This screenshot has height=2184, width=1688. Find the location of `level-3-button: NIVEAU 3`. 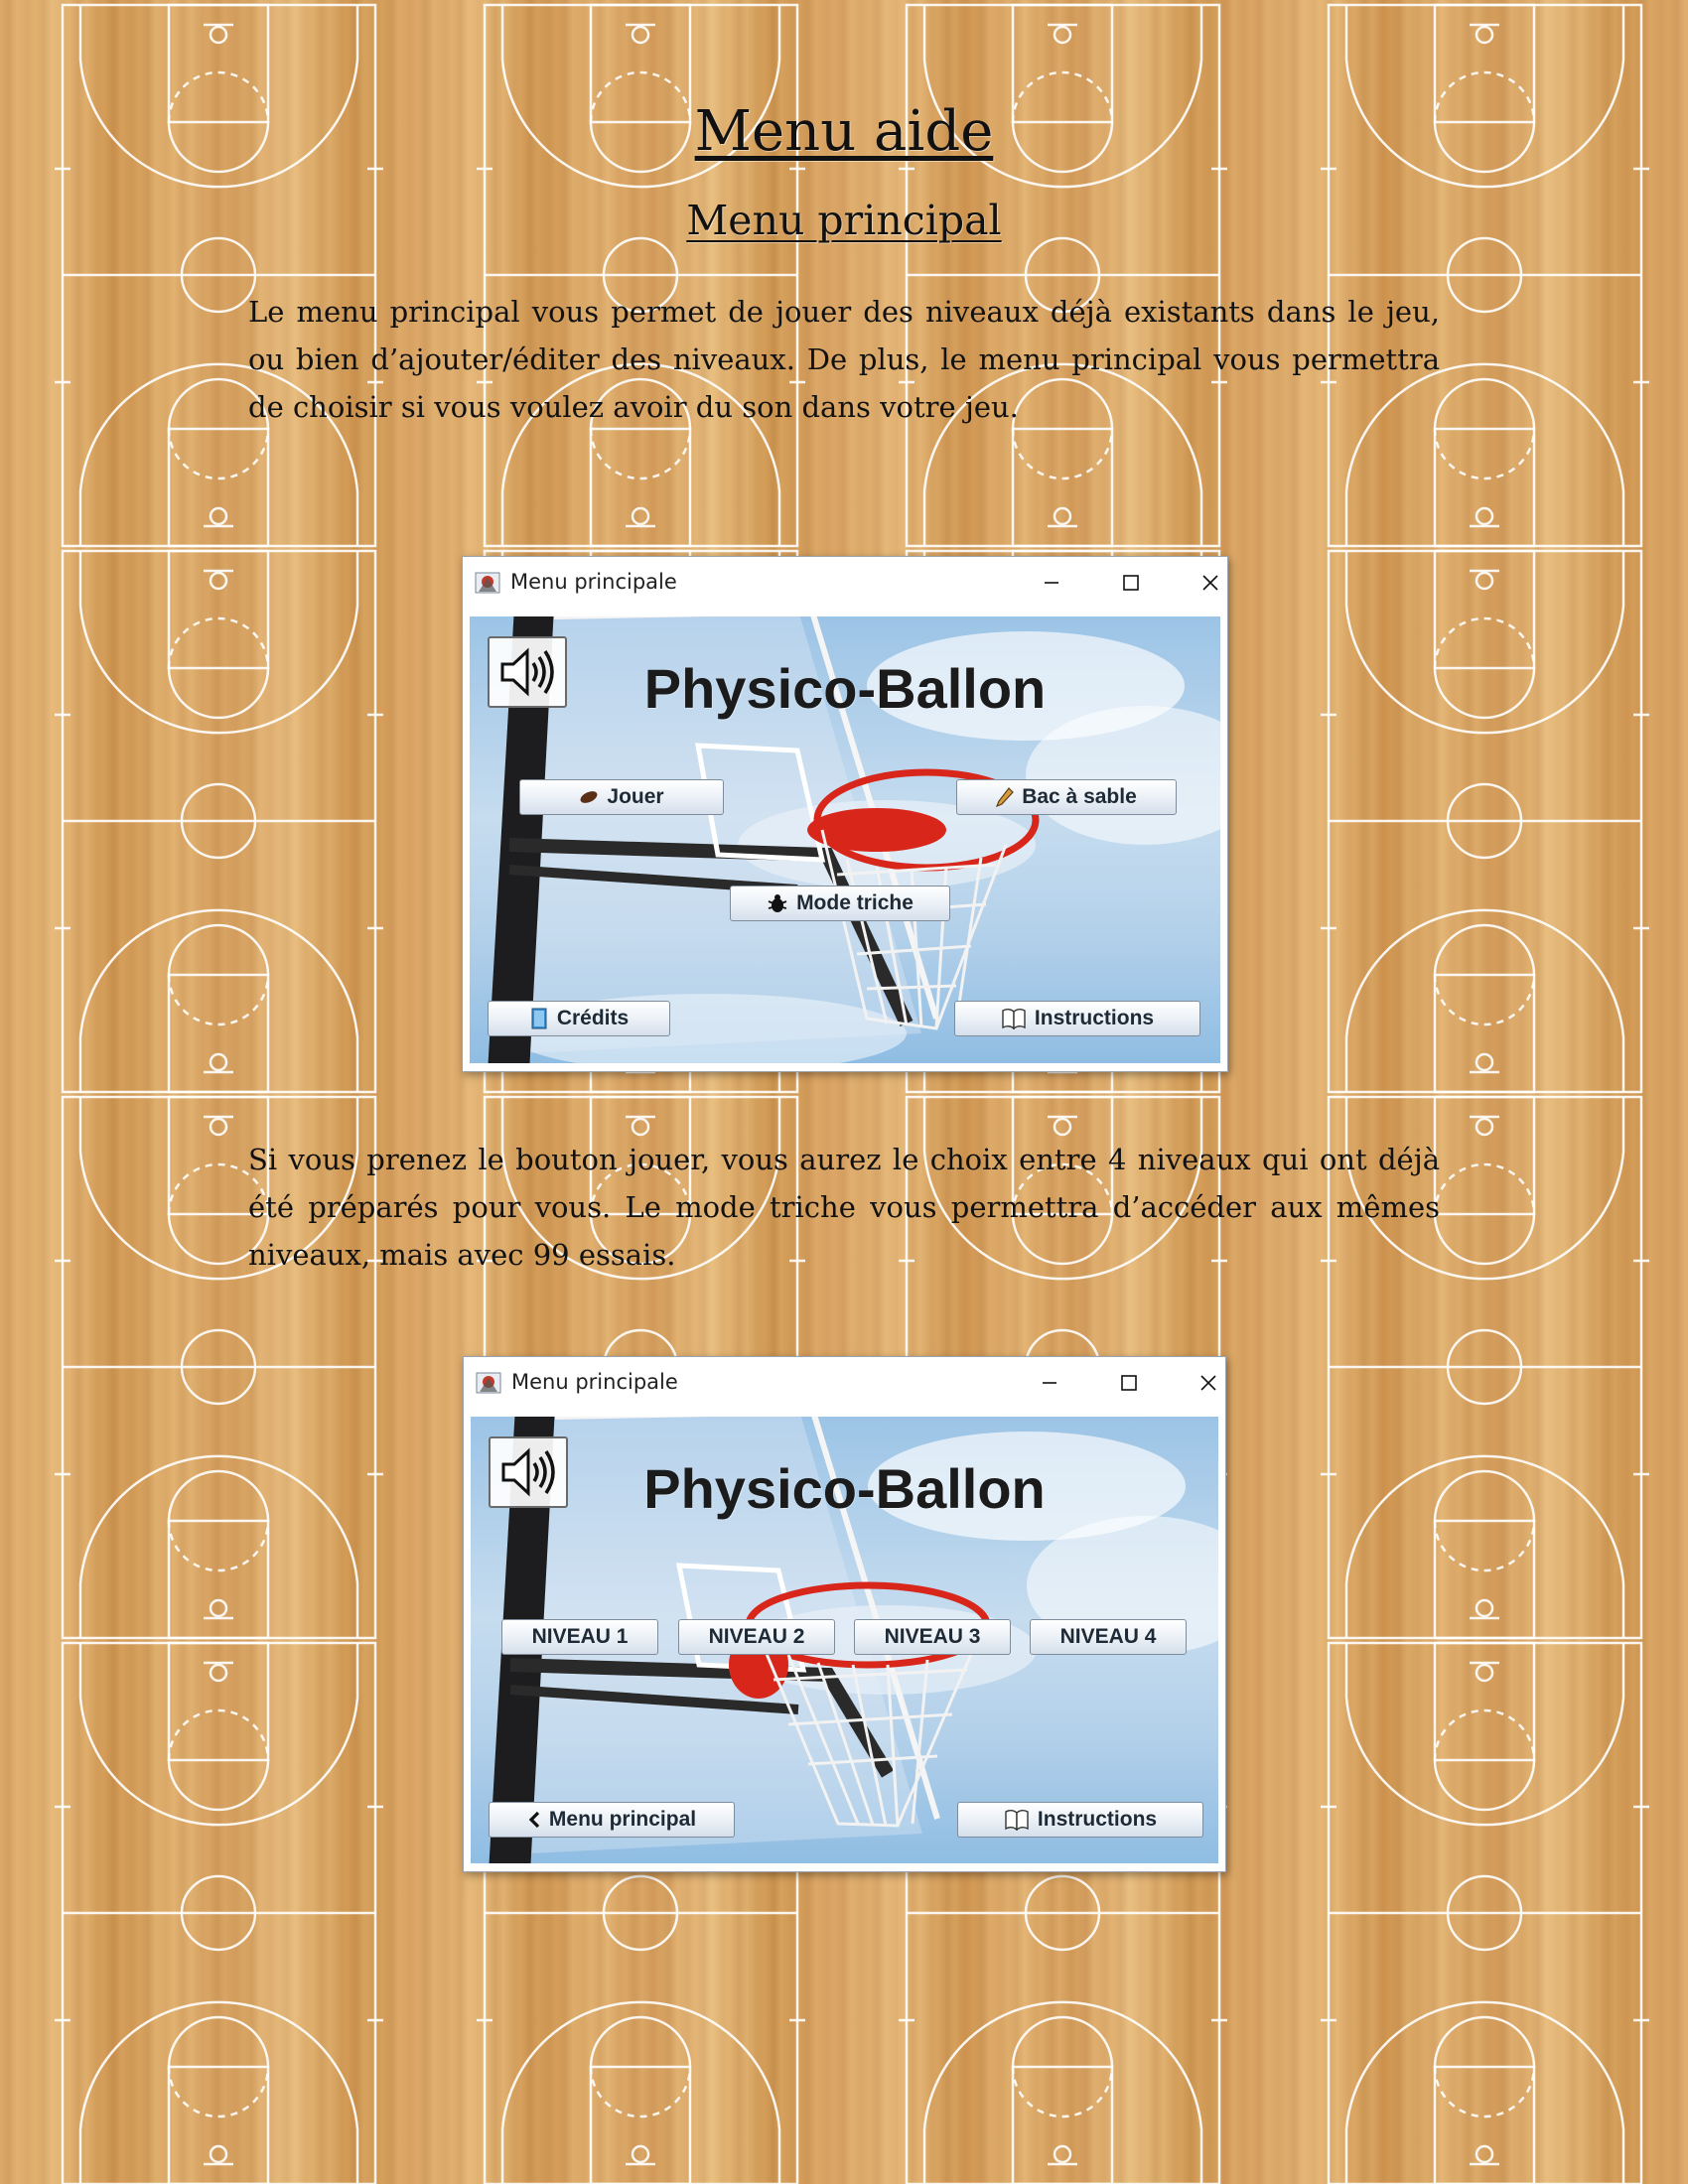

level-3-button: NIVEAU 3 is located at coordinates (932, 1637).